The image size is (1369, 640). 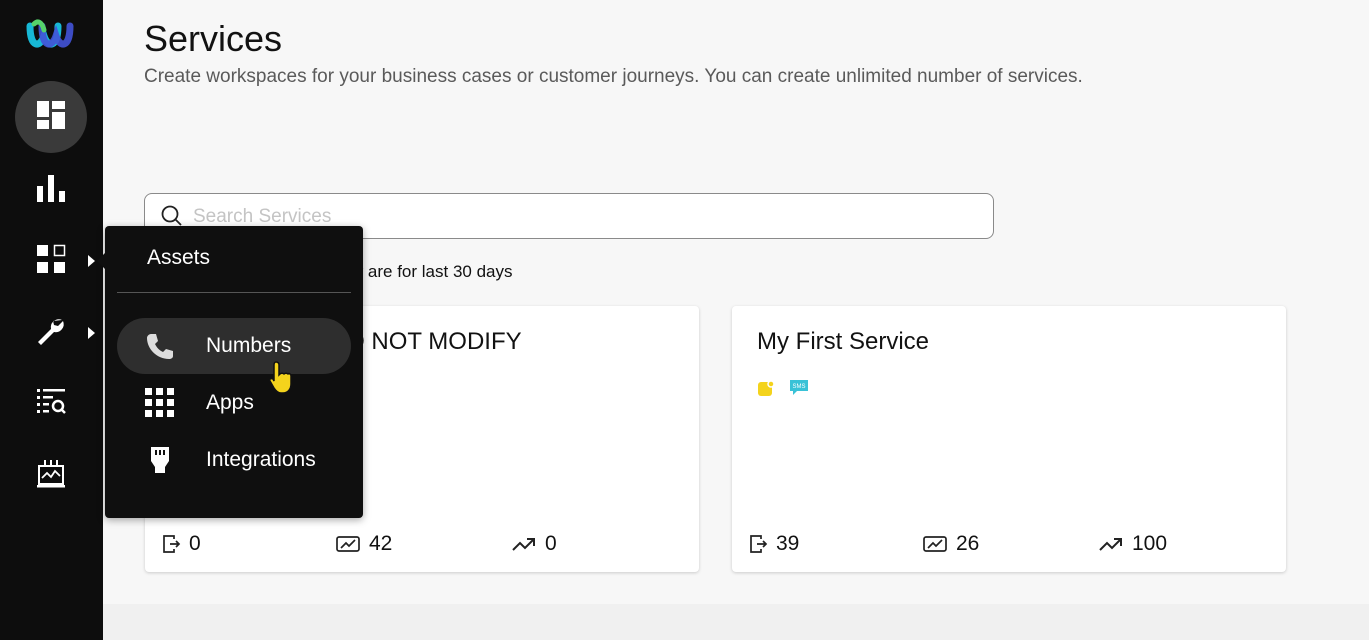 I want to click on sidebar-item-assets, so click(x=51, y=261).